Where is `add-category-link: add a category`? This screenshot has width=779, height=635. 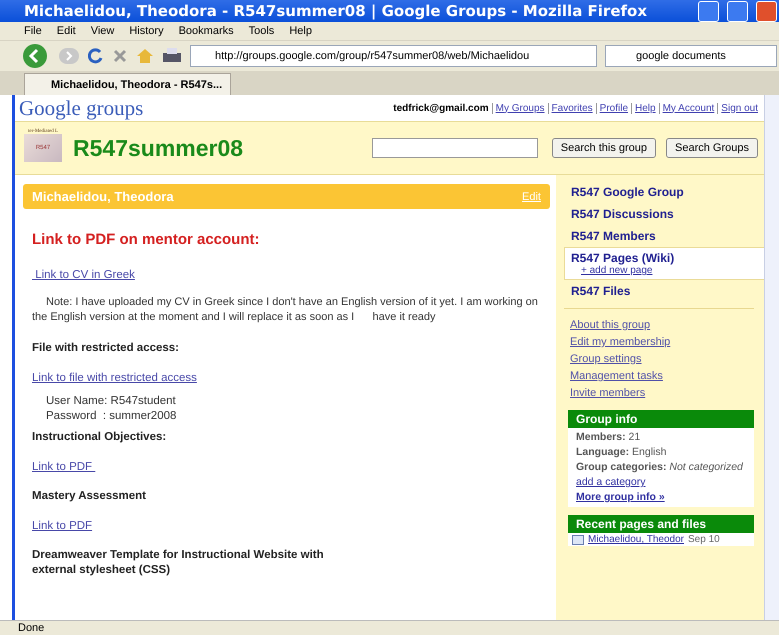
add-category-link: add a category is located at coordinates (611, 482).